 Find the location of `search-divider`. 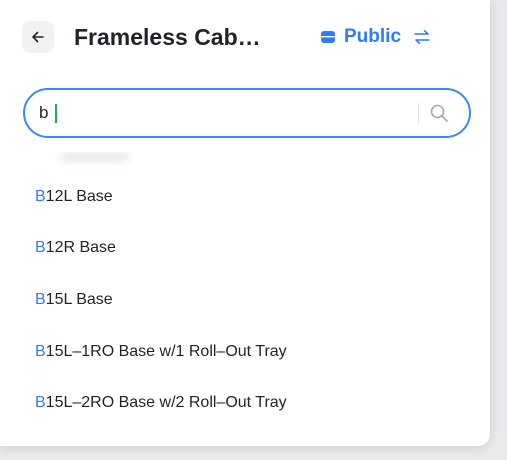

search-divider is located at coordinates (418, 113).